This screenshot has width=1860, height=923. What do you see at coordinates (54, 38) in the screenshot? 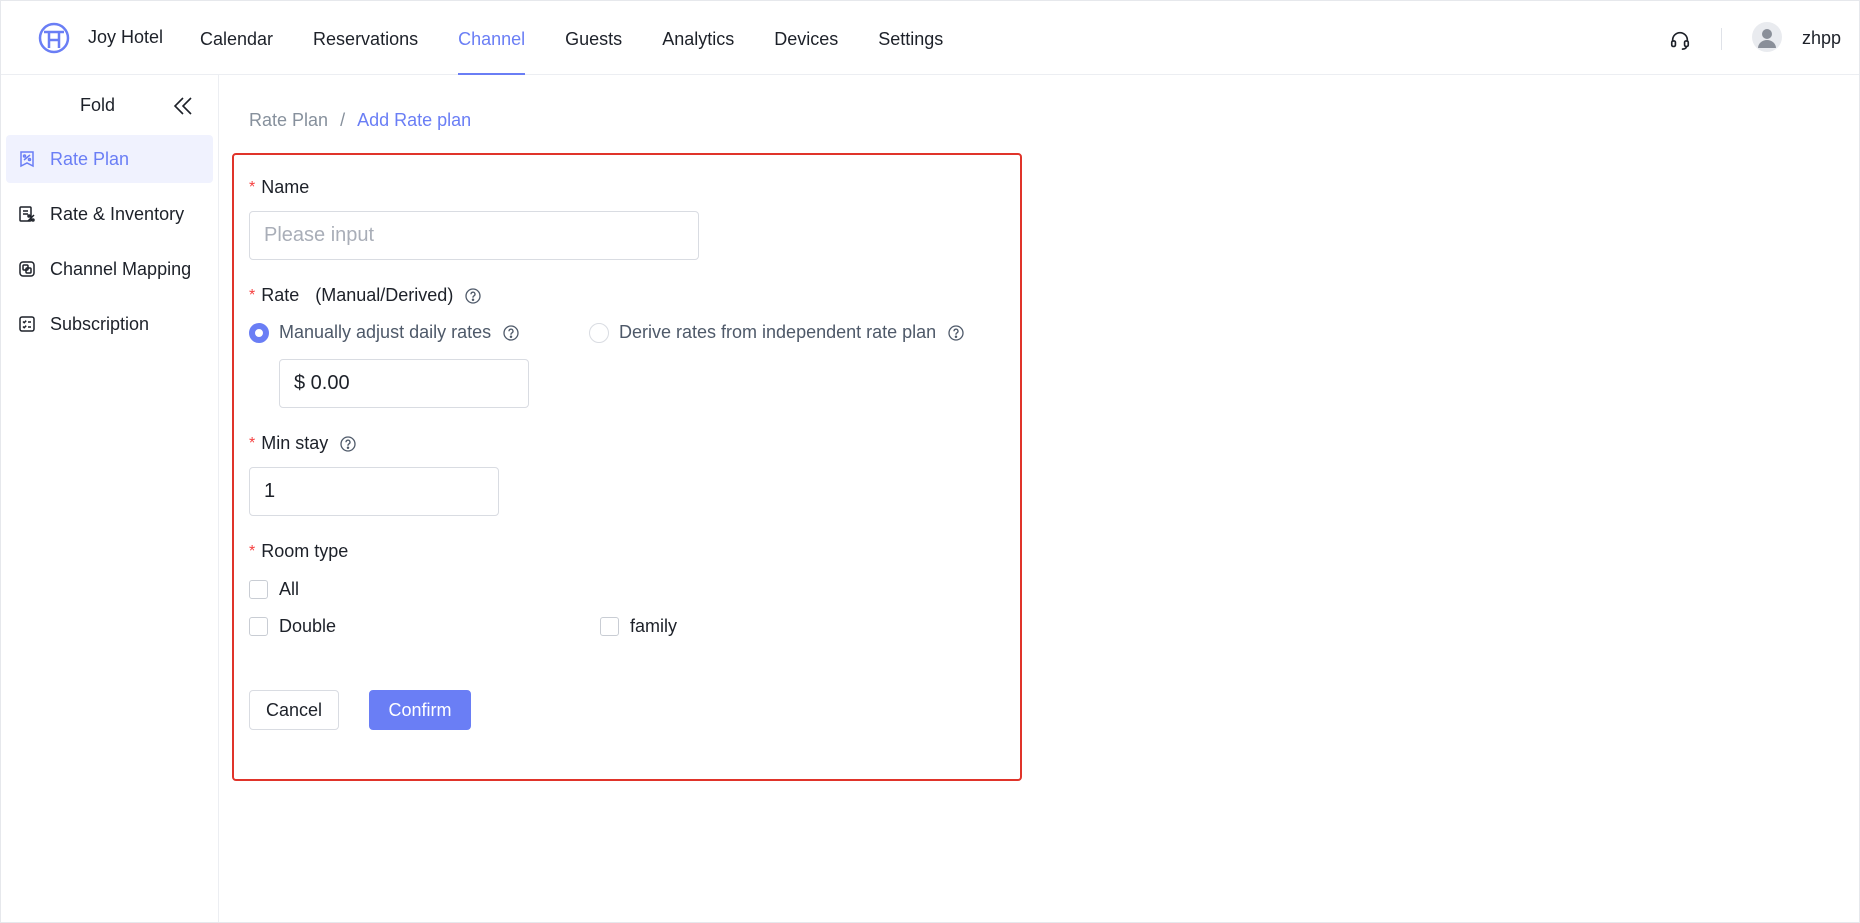
I see `joy-hotel-logo` at bounding box center [54, 38].